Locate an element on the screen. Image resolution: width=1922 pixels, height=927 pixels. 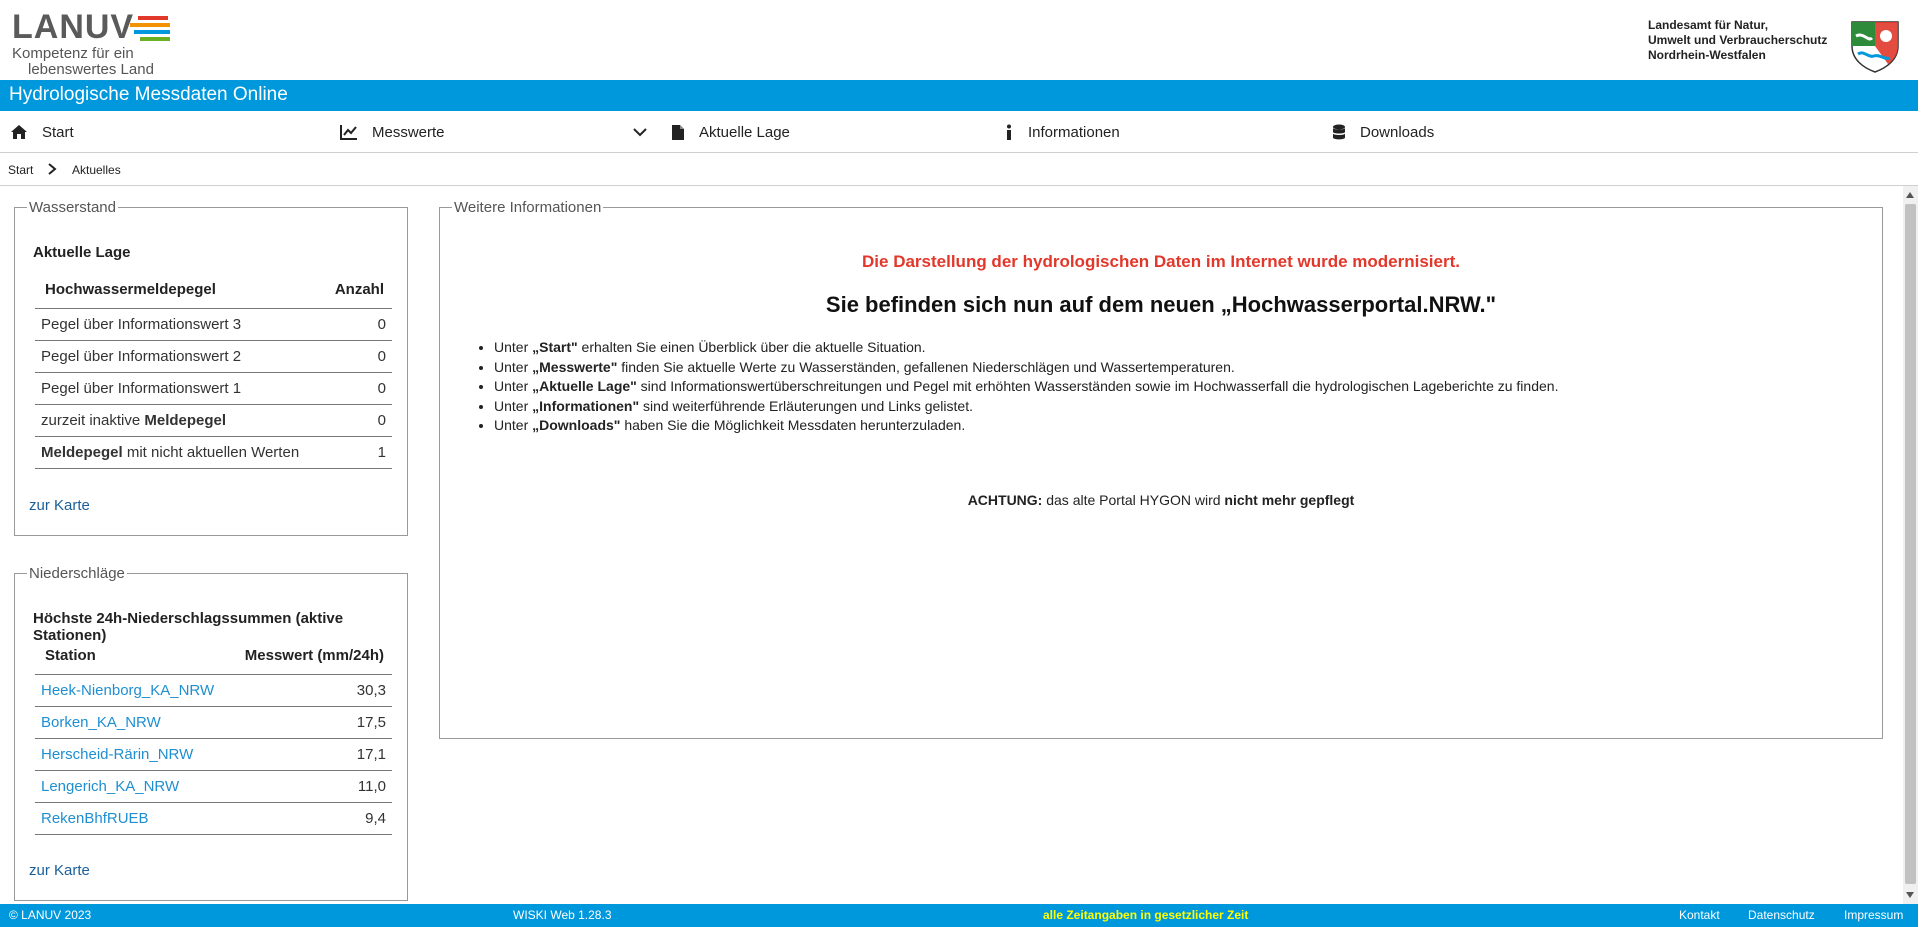
page-scrollbar is located at coordinates (1910, 545).